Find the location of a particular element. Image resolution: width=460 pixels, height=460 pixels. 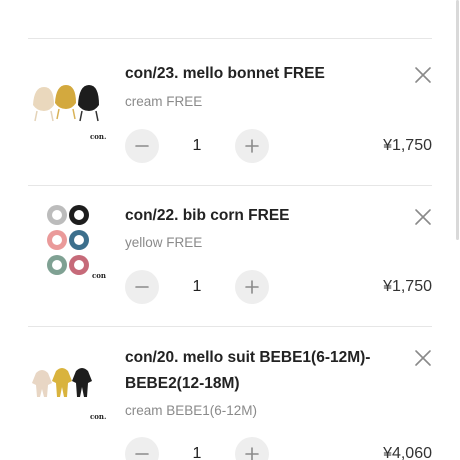

item-variant: cream FREE is located at coordinates (164, 101).